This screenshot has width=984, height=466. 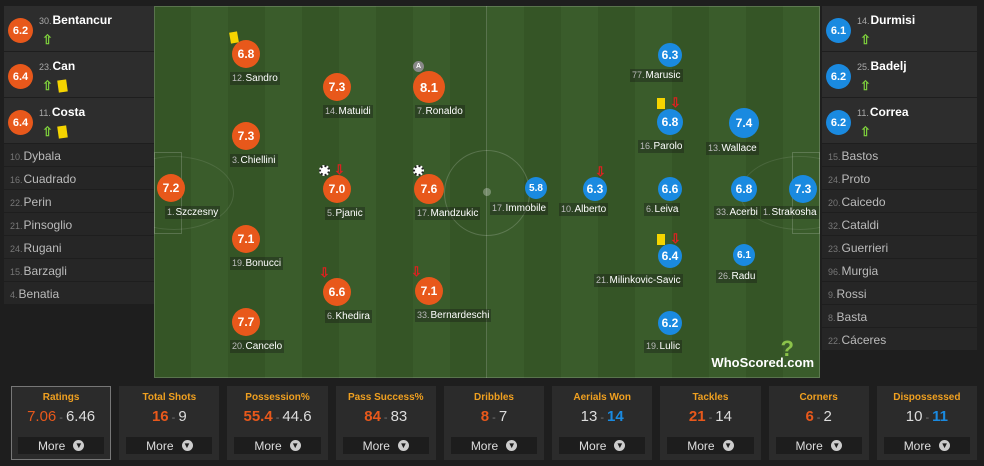 What do you see at coordinates (238, 346) in the screenshot?
I see `player-number: 20.` at bounding box center [238, 346].